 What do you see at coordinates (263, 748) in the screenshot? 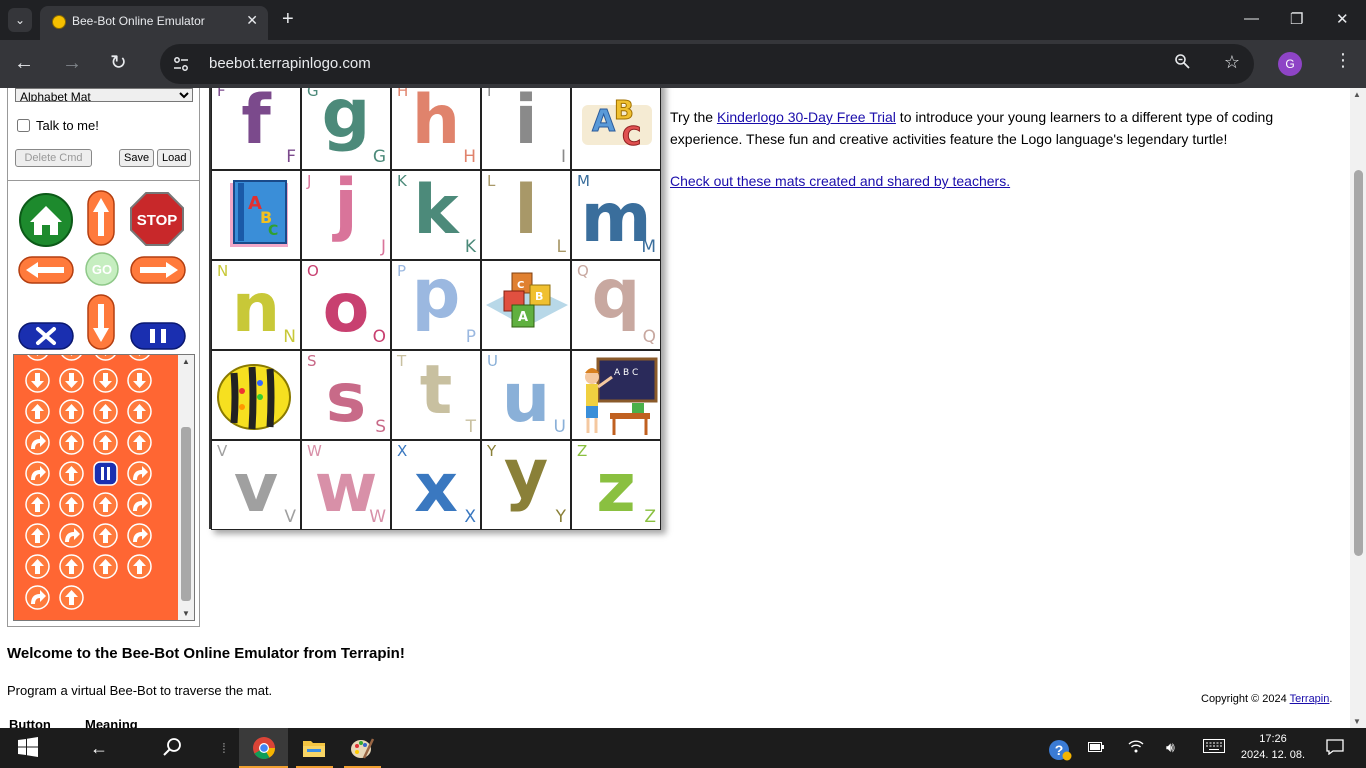
I see `chrome-taskbar-button` at bounding box center [263, 748].